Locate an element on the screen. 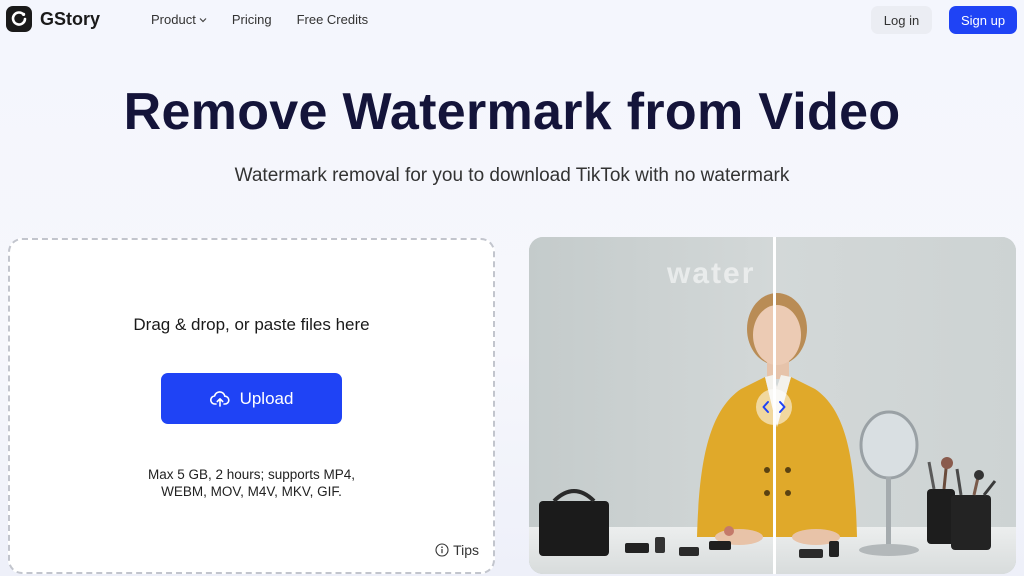 This screenshot has height=576, width=1024. nav-product: Product is located at coordinates (179, 19).